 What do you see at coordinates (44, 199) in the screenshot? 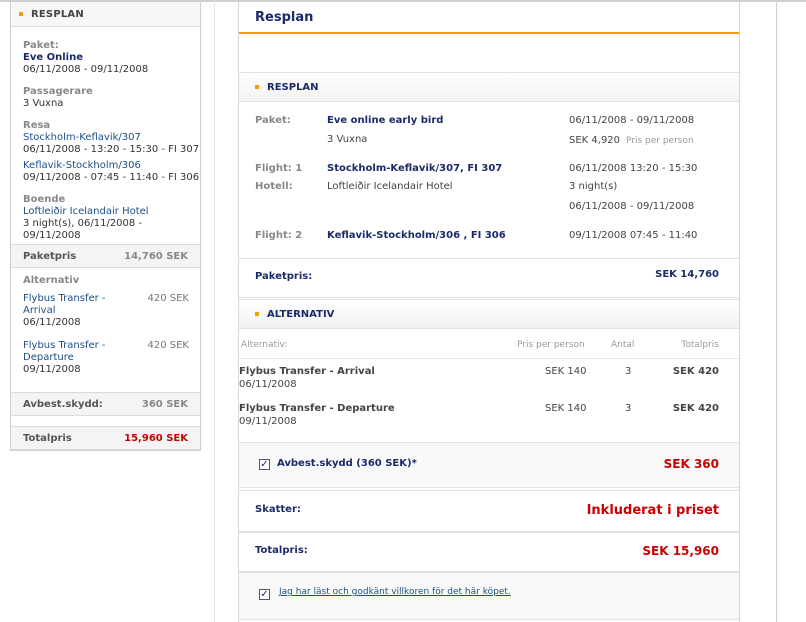
I see `boende-label: Boende` at bounding box center [44, 199].